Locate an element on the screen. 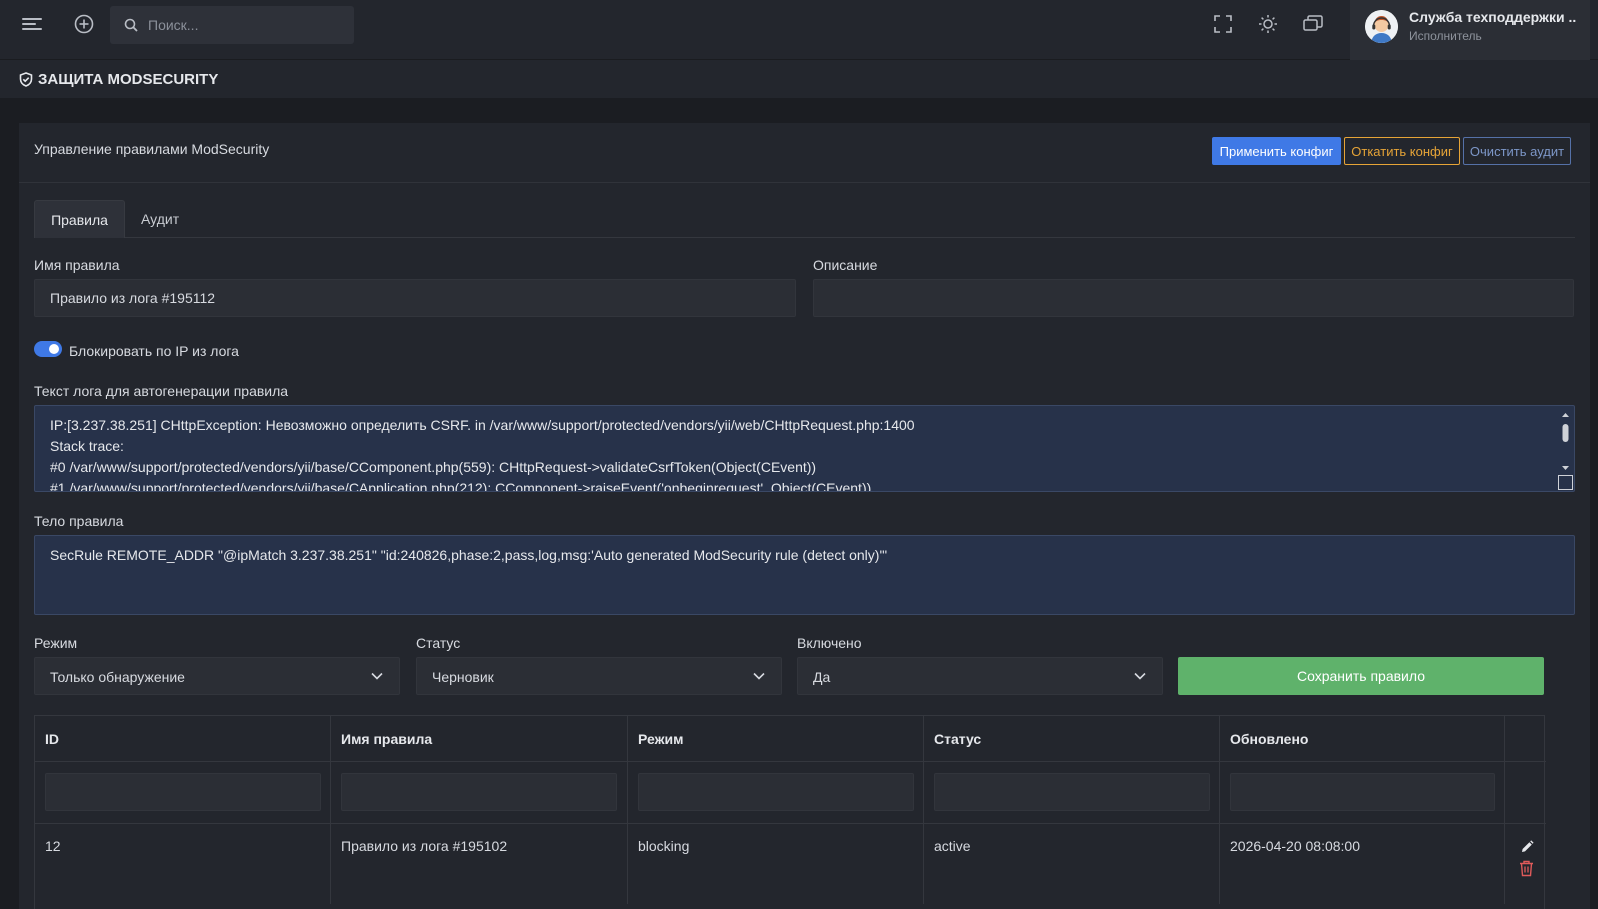 Image resolution: width=1598 pixels, height=909 pixels. mode-select-value: Только обнаружение is located at coordinates (117, 677).